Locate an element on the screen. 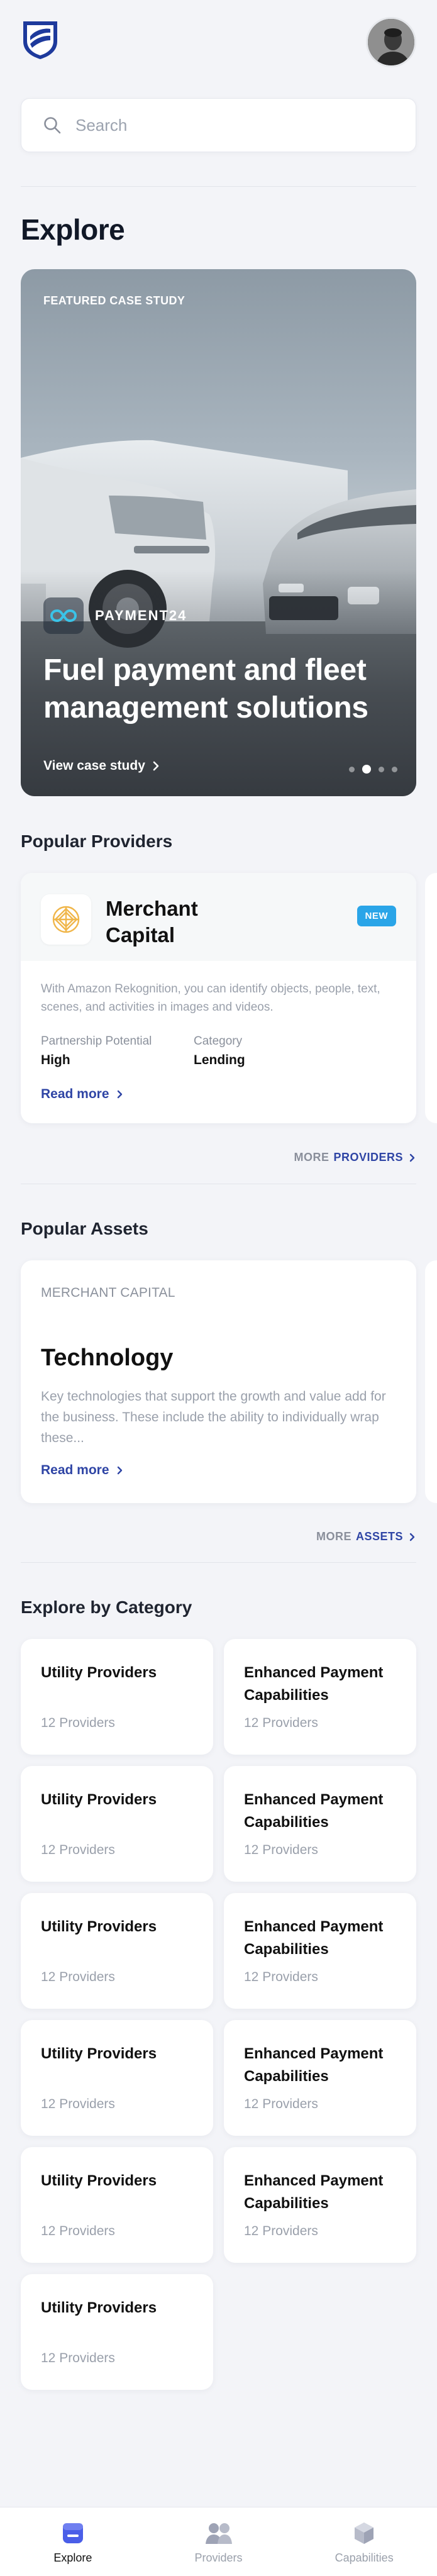 The image size is (437, 2576). cta-label: View case study is located at coordinates (94, 765).